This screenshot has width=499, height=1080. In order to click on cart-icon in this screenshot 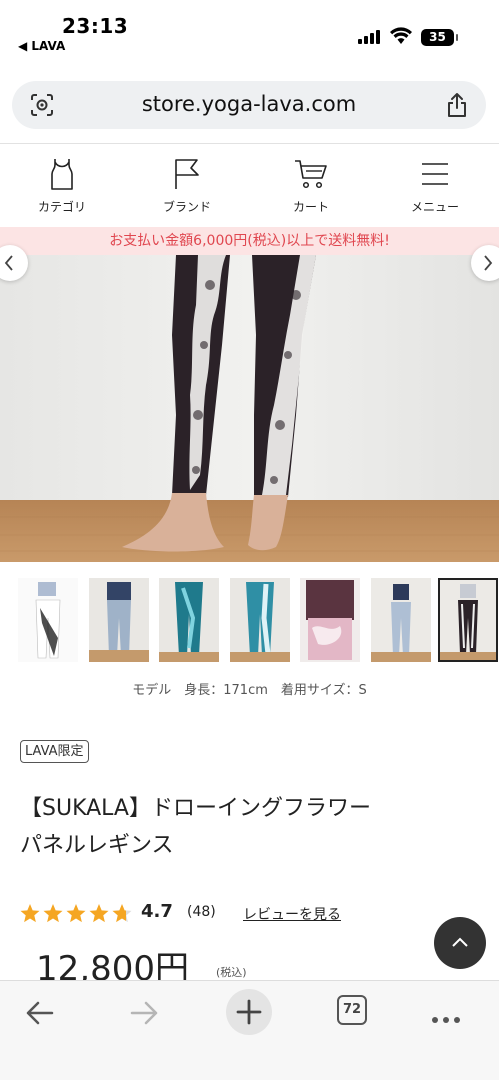, I will do `click(311, 174)`.